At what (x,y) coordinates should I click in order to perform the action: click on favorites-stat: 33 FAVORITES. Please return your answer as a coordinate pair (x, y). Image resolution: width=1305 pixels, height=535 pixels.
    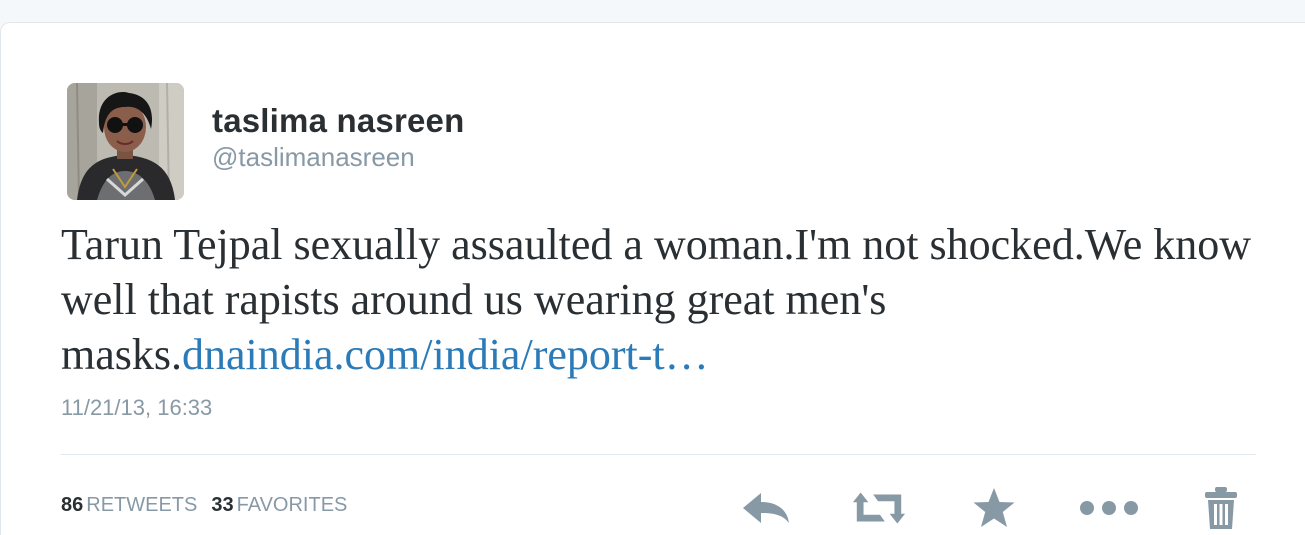
    Looking at the image, I should click on (279, 505).